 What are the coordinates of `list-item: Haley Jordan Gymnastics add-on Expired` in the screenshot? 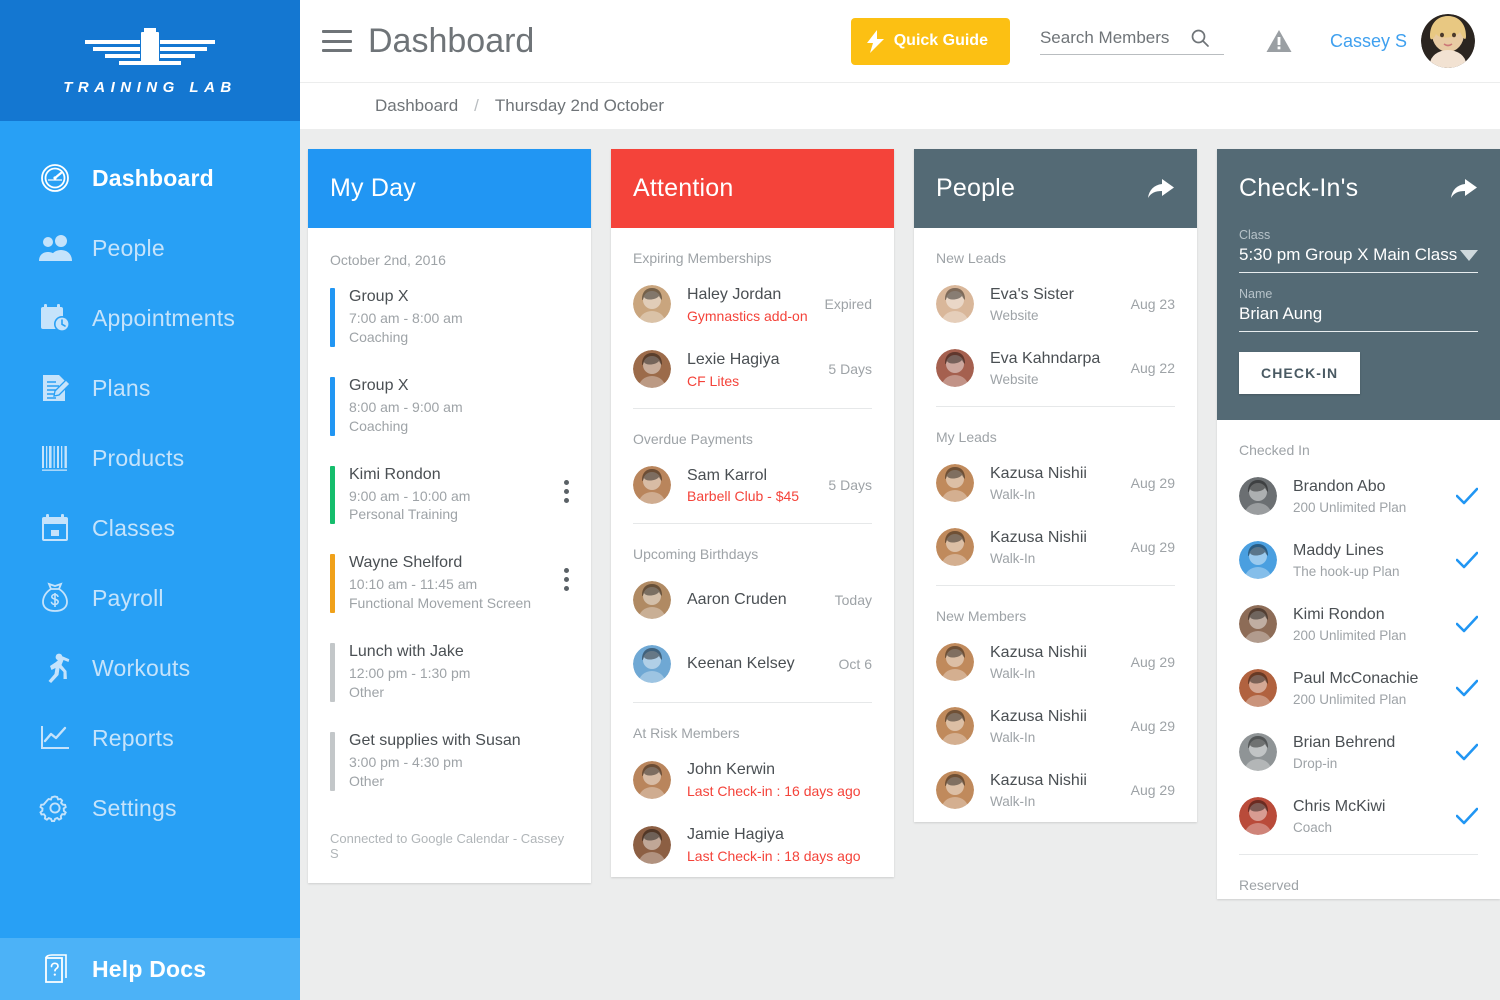 It's located at (752, 304).